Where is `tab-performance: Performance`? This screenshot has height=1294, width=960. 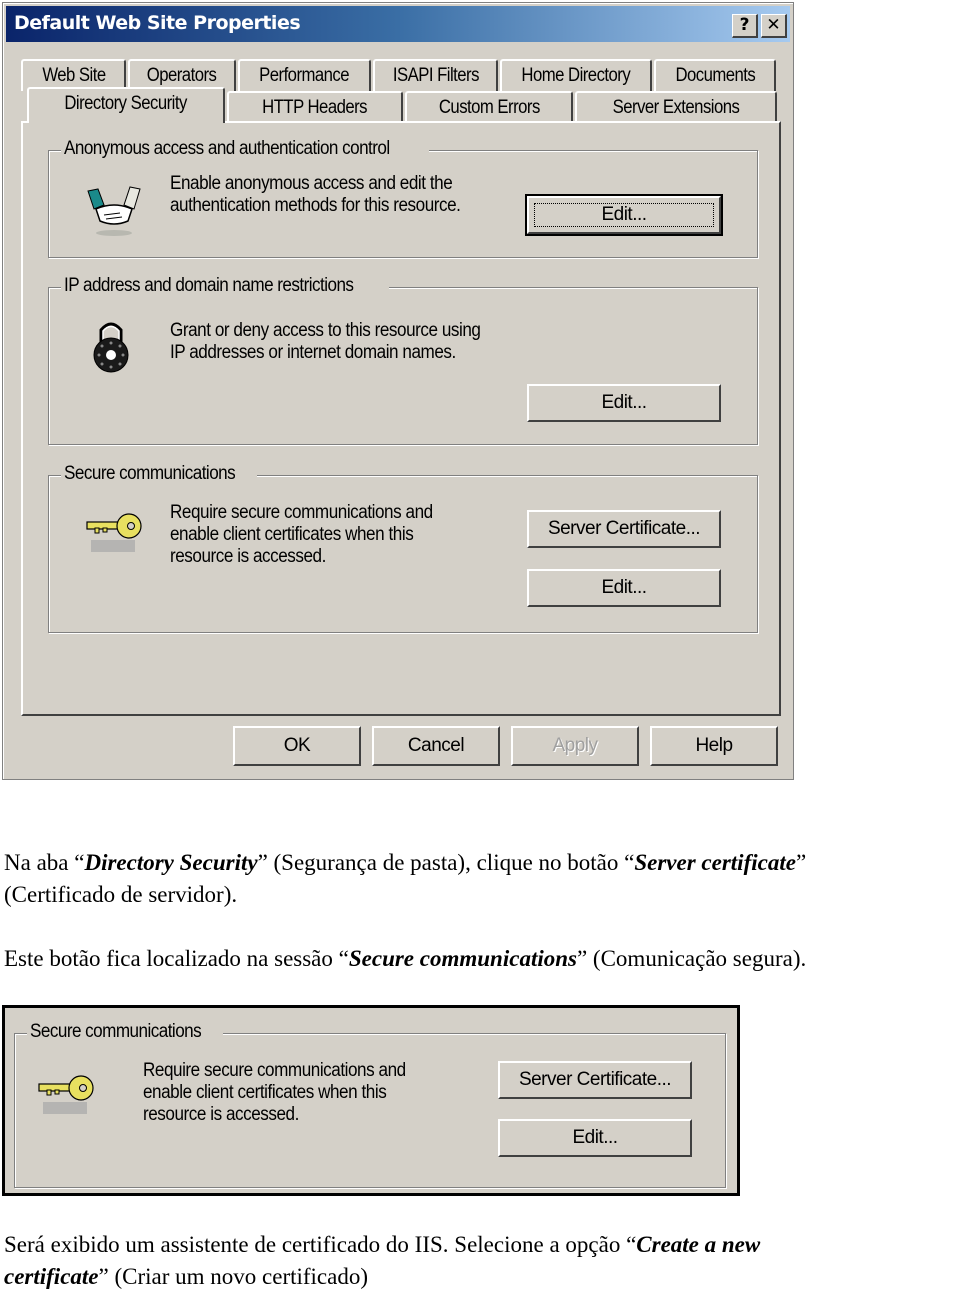
tab-performance: Performance is located at coordinates (304, 75).